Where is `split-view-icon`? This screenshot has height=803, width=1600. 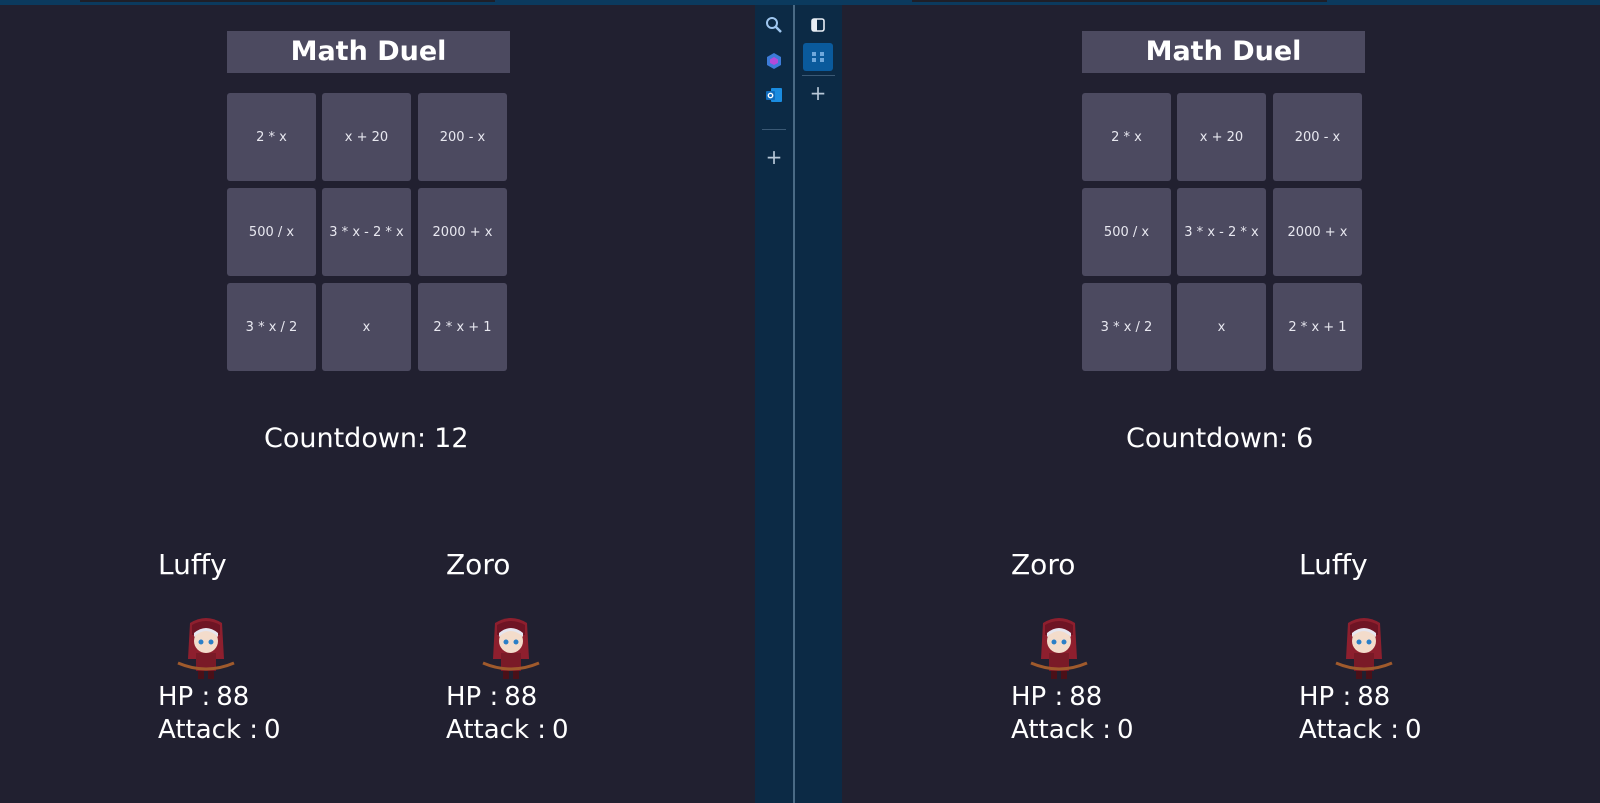
split-view-icon is located at coordinates (818, 57).